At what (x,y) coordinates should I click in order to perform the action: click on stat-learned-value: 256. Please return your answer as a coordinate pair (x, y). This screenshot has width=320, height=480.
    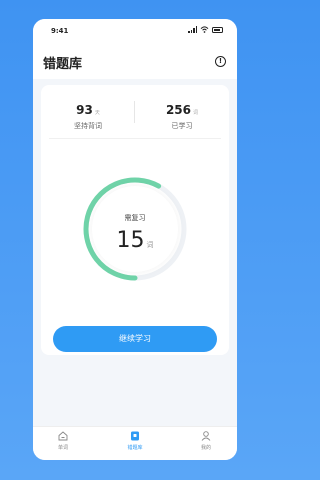
    Looking at the image, I should click on (178, 110).